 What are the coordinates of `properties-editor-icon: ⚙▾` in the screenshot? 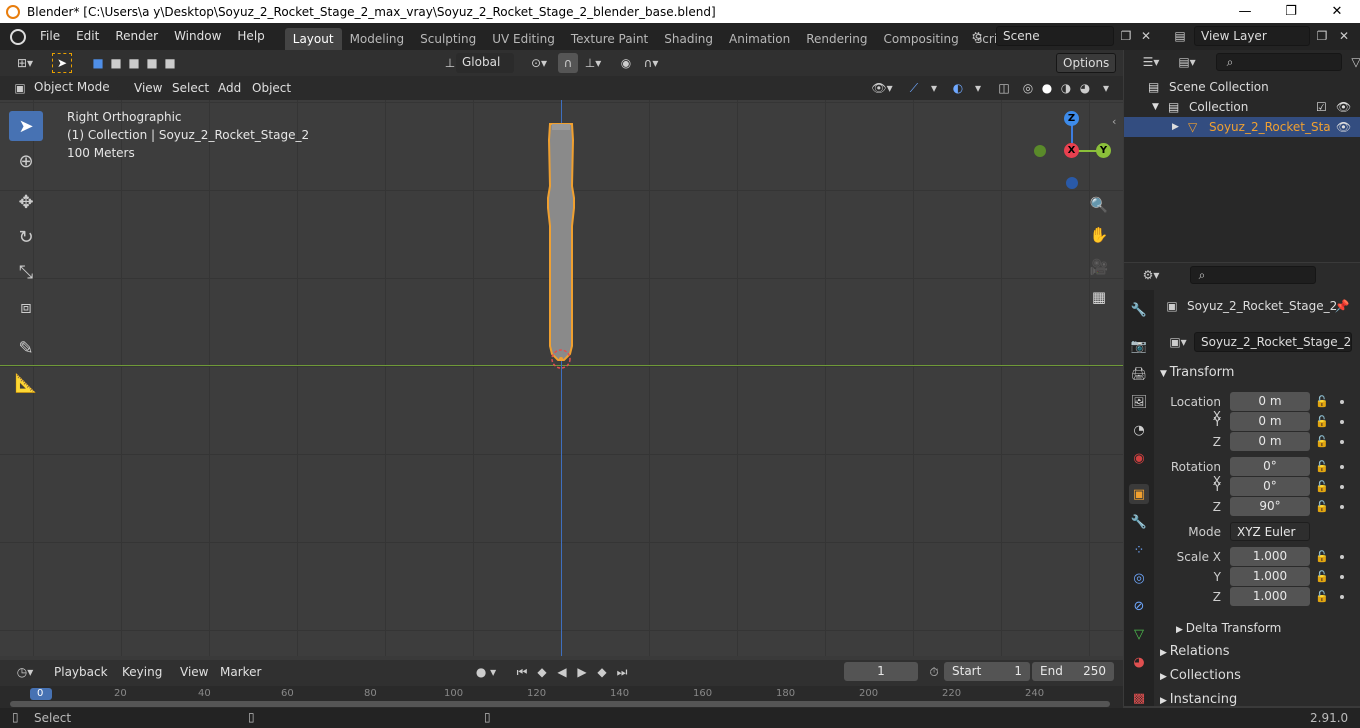 It's located at (1151, 275).